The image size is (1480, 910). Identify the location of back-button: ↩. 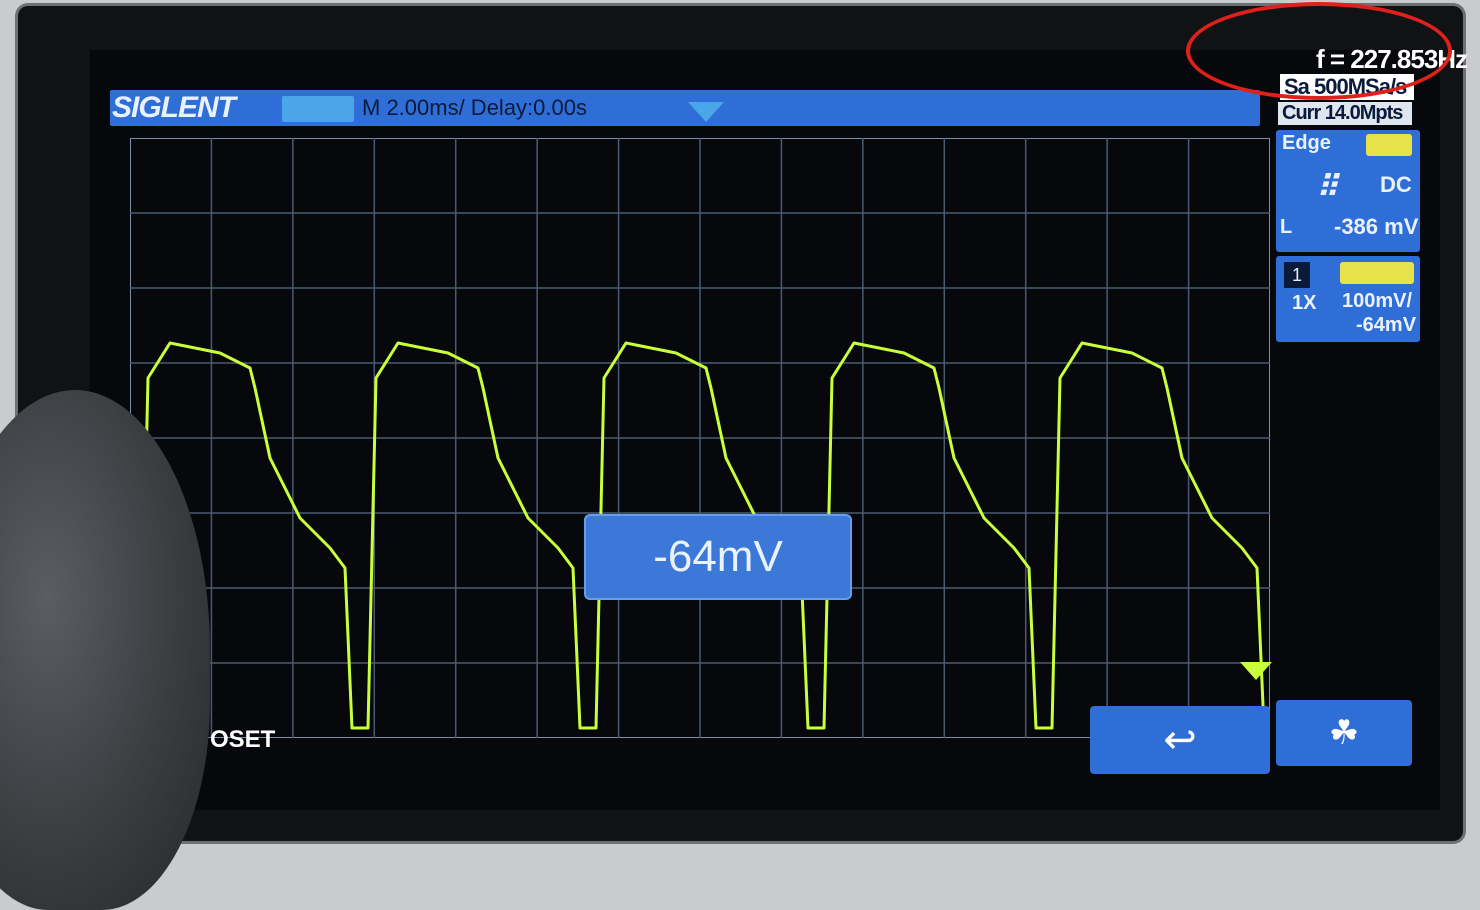
(1180, 740).